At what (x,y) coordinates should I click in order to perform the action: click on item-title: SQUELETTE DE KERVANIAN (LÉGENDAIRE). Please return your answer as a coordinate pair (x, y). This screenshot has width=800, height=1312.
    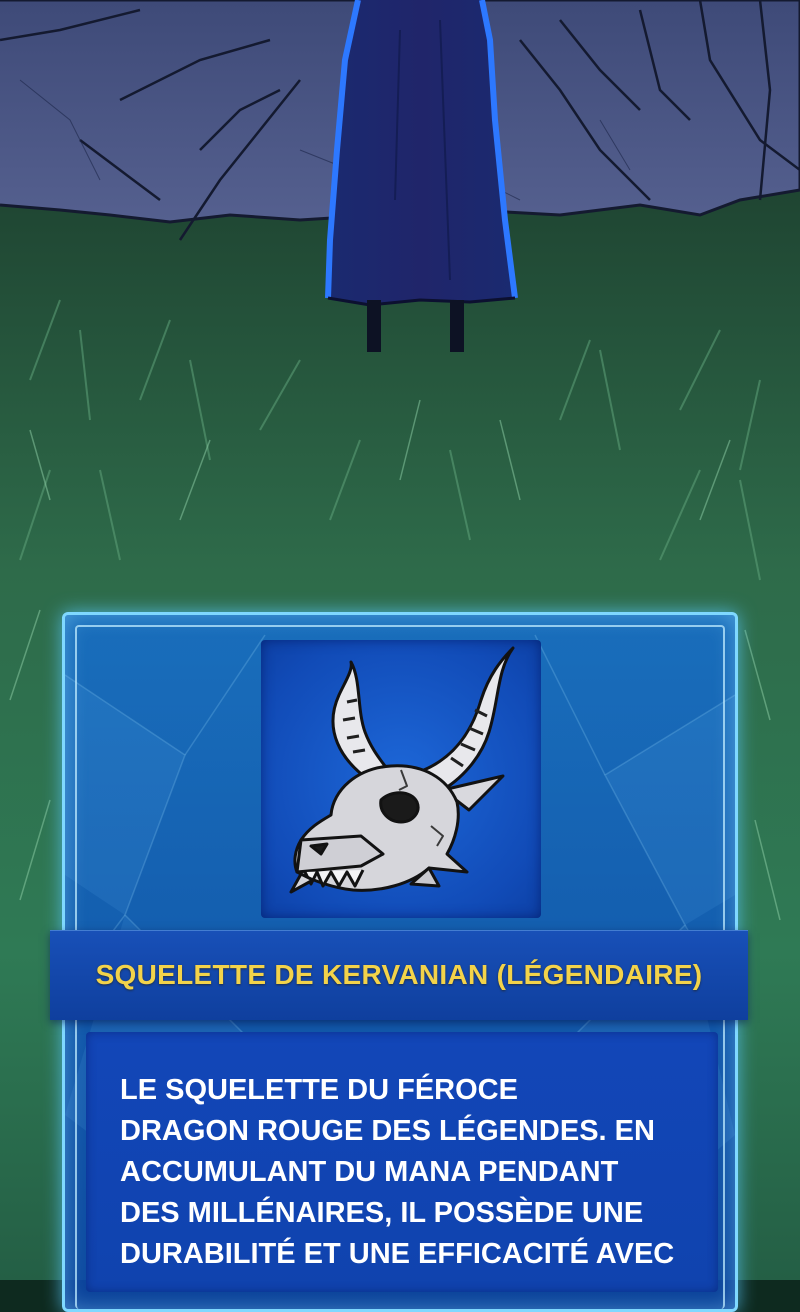
    Looking at the image, I should click on (399, 974).